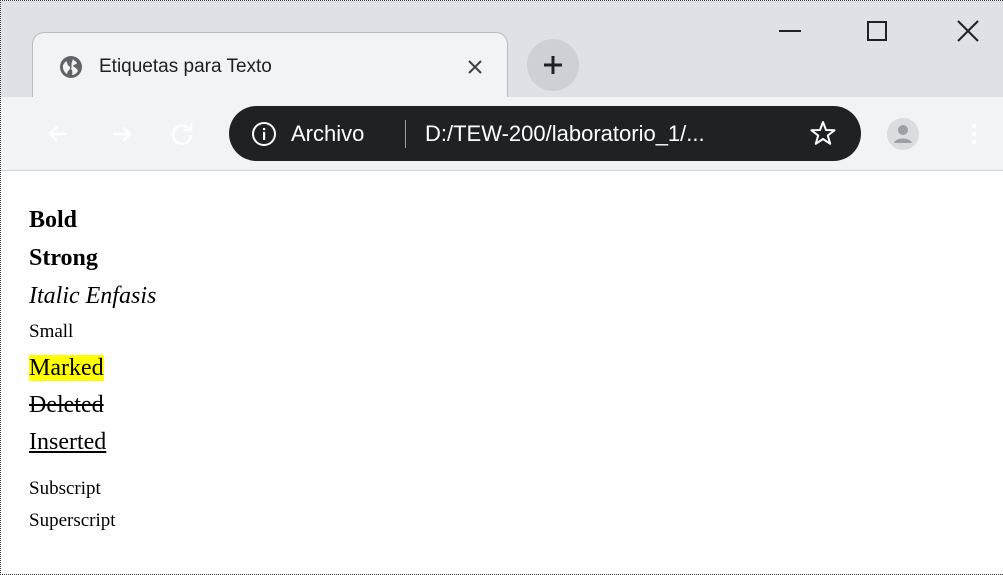  What do you see at coordinates (66, 368) in the screenshot?
I see `marked-text: Marked` at bounding box center [66, 368].